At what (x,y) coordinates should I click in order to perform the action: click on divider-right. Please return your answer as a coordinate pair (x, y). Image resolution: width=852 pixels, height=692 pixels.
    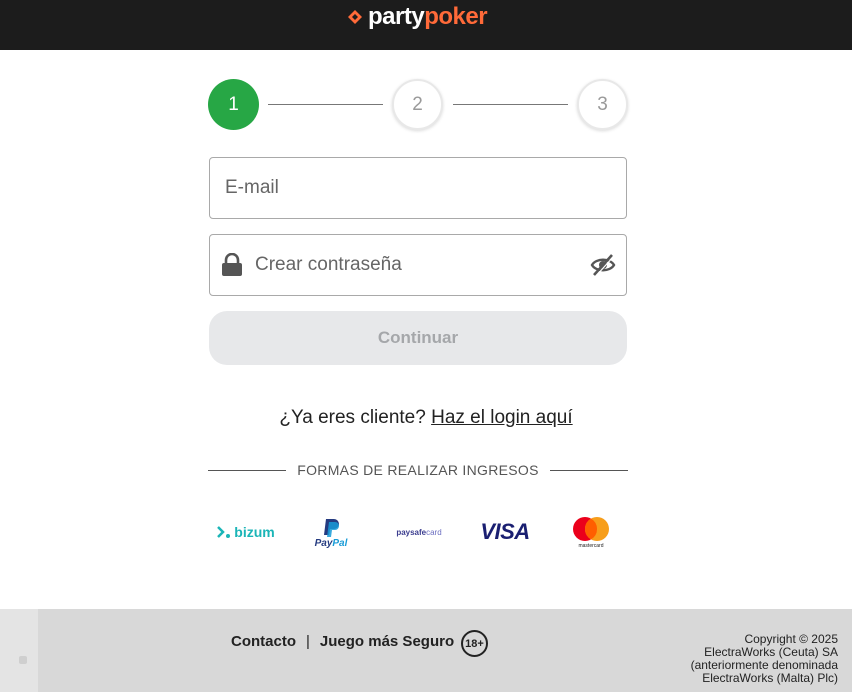
    Looking at the image, I should click on (589, 470).